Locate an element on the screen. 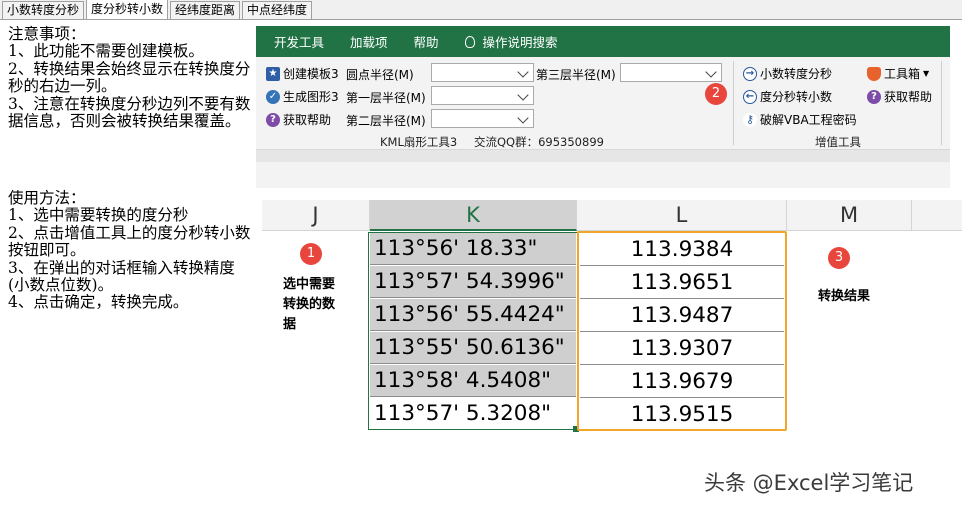  tab-midpoint: 中点经纬度 is located at coordinates (277, 10).